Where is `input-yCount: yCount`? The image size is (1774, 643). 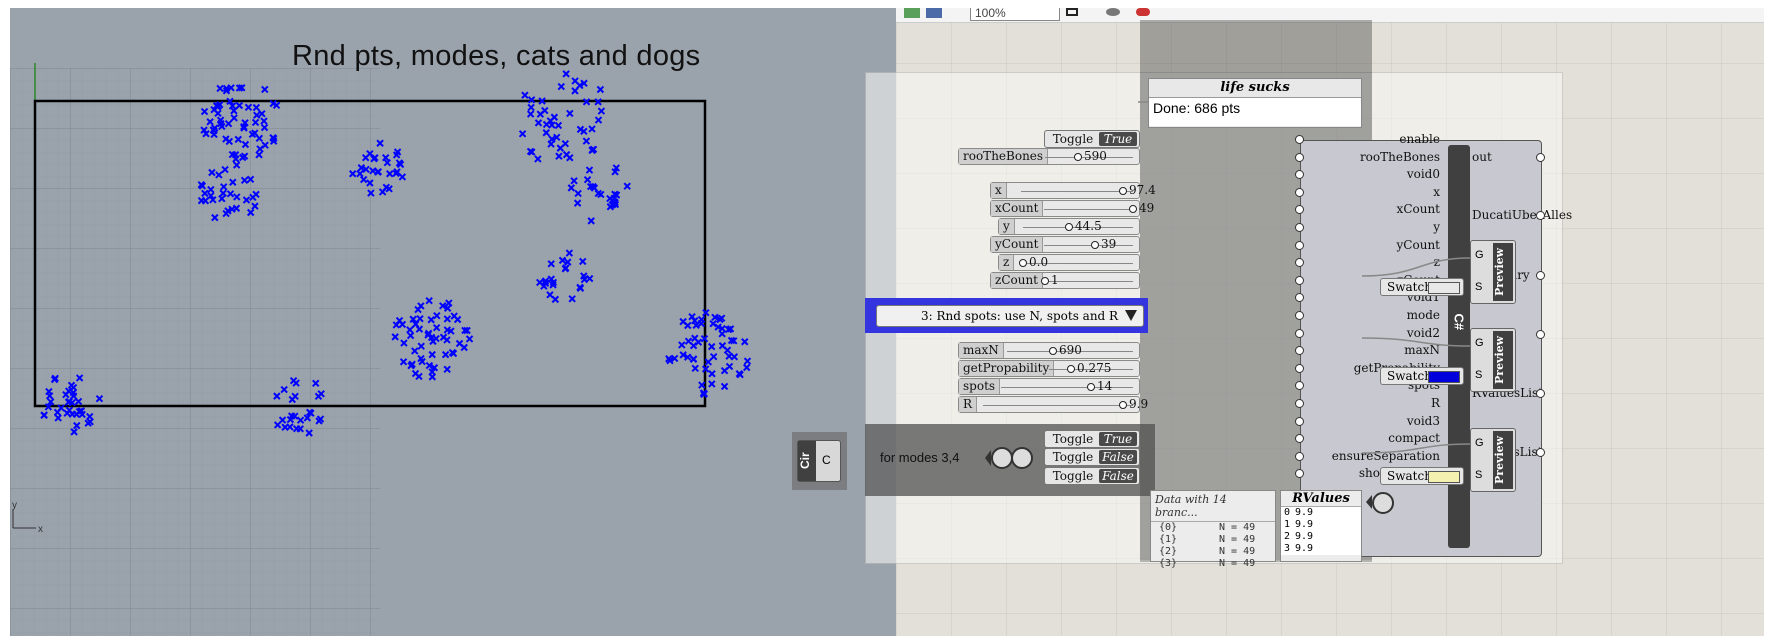
input-yCount: yCount is located at coordinates (1370, 245).